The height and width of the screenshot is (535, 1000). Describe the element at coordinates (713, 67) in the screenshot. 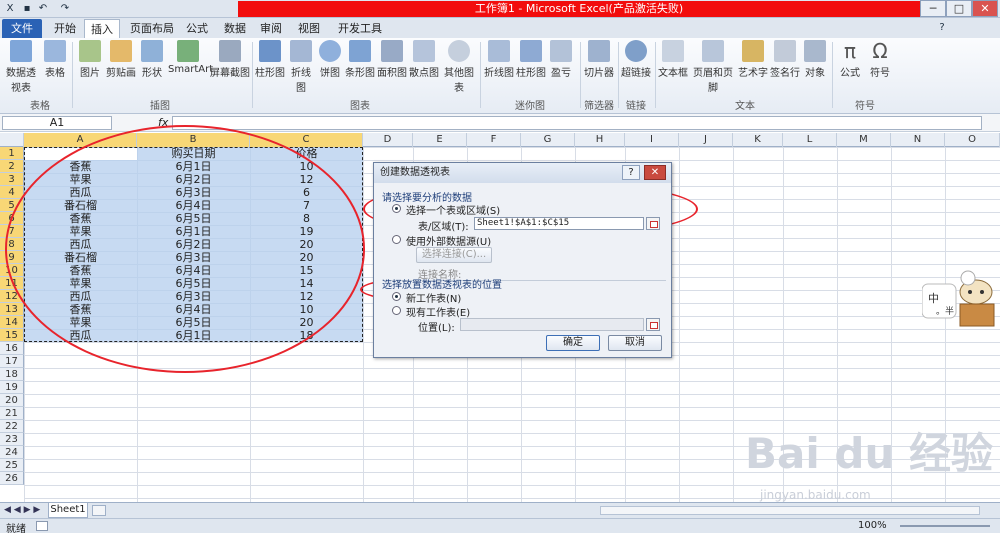

I see `header-footer-button: 页眉和页脚` at that location.